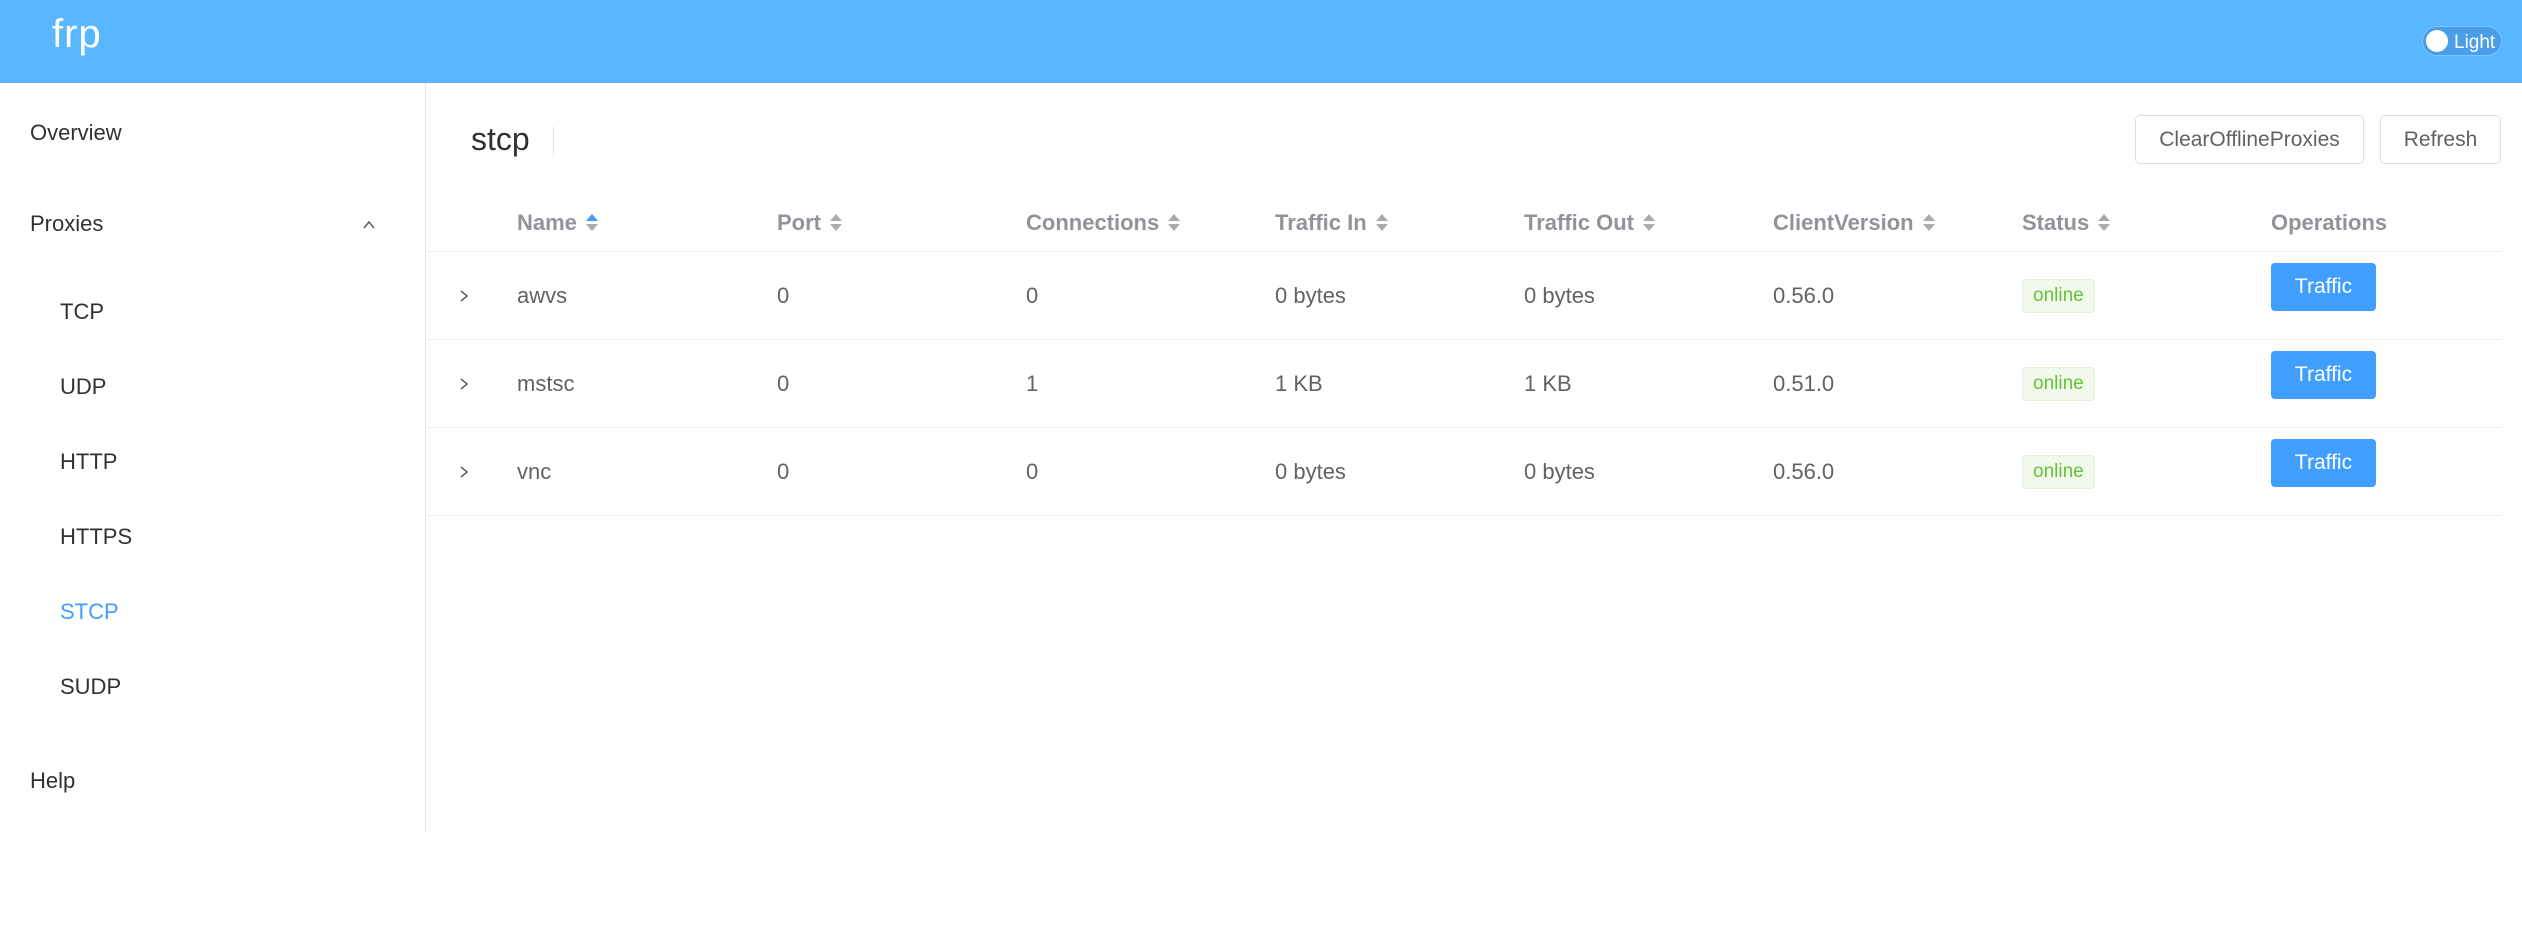  What do you see at coordinates (1093, 222) in the screenshot?
I see `column-label: Connections` at bounding box center [1093, 222].